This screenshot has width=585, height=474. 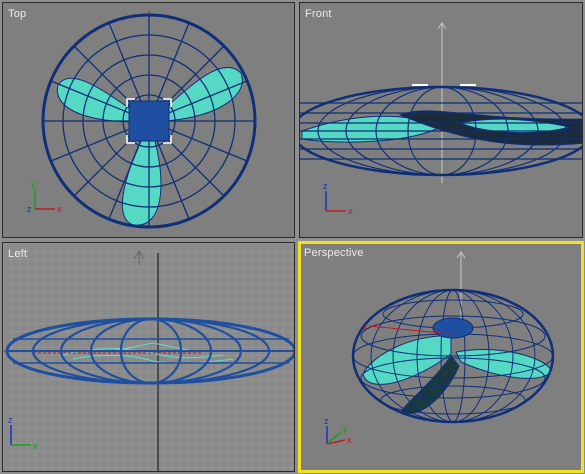 What do you see at coordinates (338, 430) in the screenshot?
I see `axis-tripod-perspective: z x y` at bounding box center [338, 430].